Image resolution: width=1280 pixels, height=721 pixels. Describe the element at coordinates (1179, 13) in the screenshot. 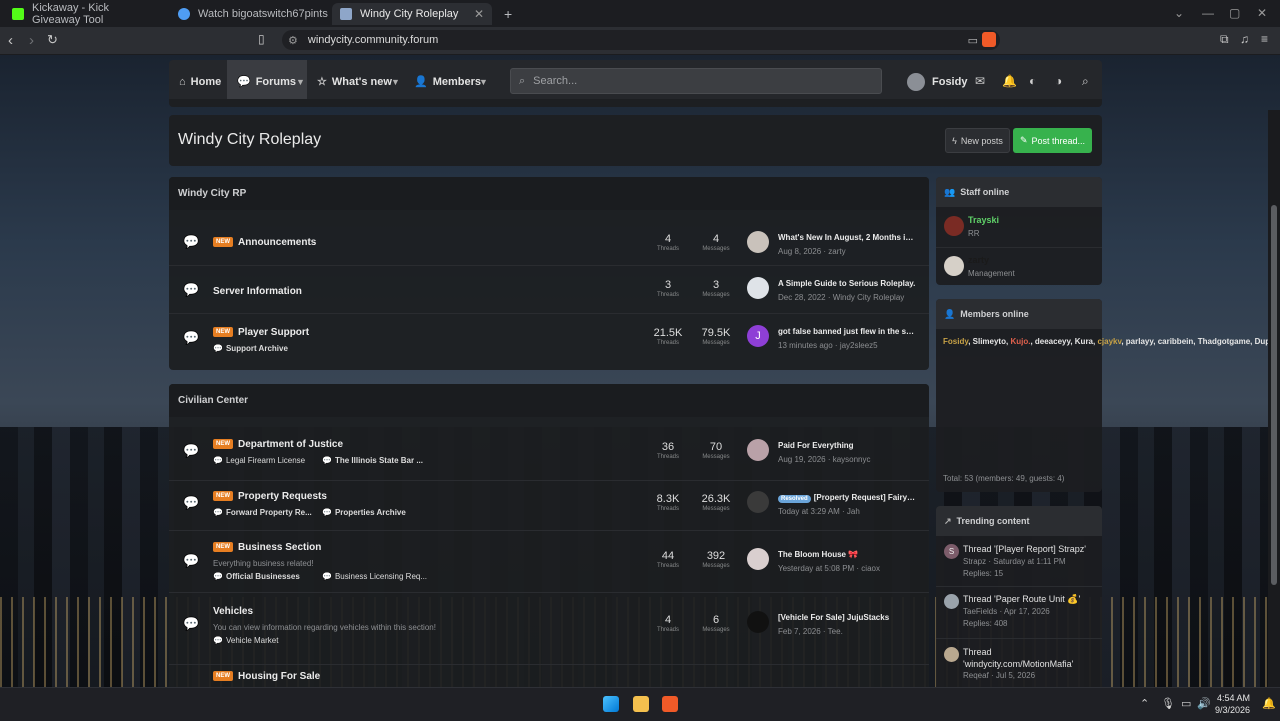

I see `tab-search-icon: ⌄` at that location.